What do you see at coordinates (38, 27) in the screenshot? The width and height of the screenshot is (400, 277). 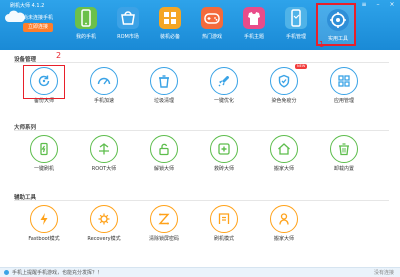 I see `connect-now-button: 立即连接` at bounding box center [38, 27].